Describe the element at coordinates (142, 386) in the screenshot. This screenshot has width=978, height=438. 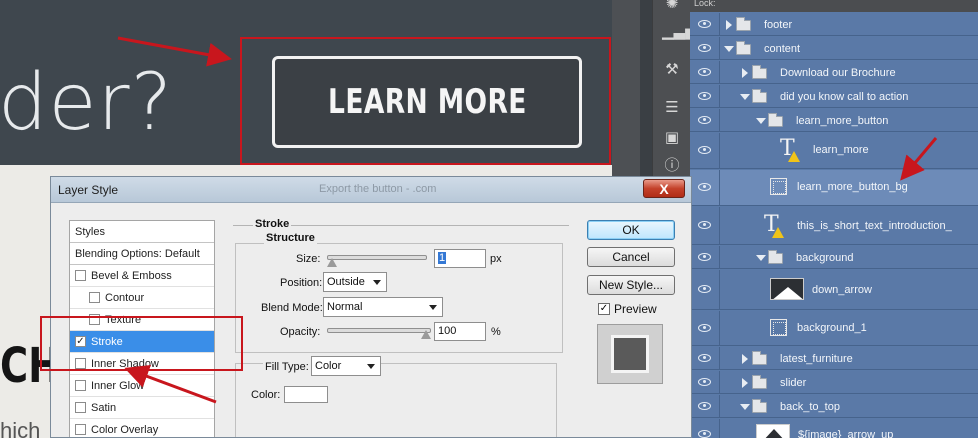
I see `style-item-inner-glow: Inner Glow` at that location.